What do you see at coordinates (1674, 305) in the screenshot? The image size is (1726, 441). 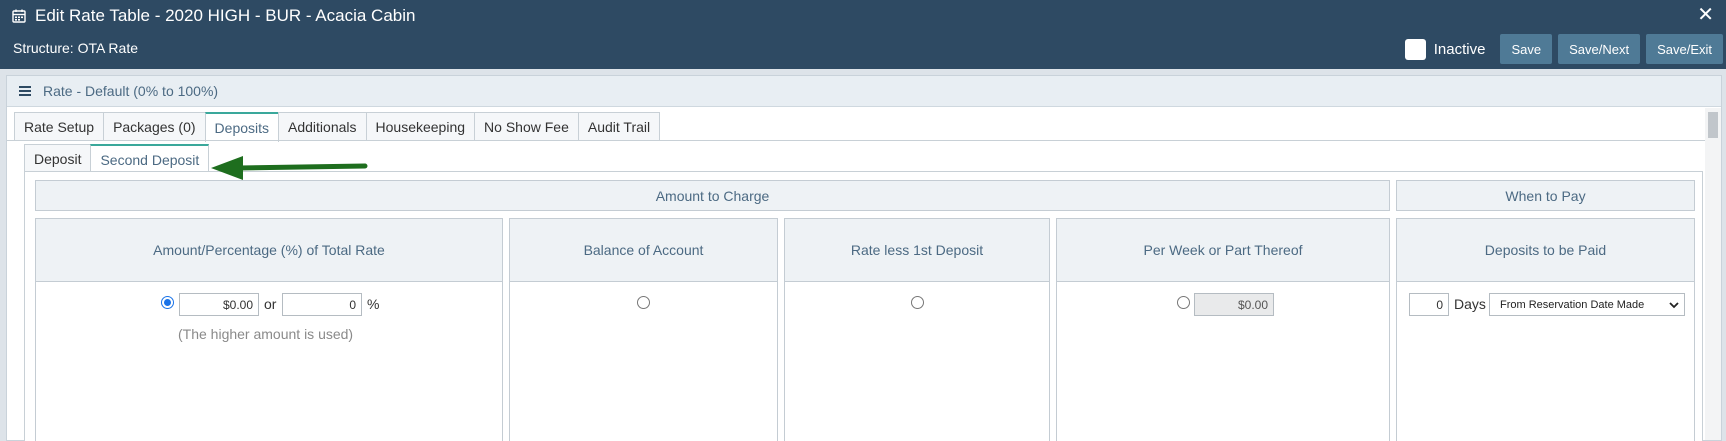 I see `chevron-down-icon` at bounding box center [1674, 305].